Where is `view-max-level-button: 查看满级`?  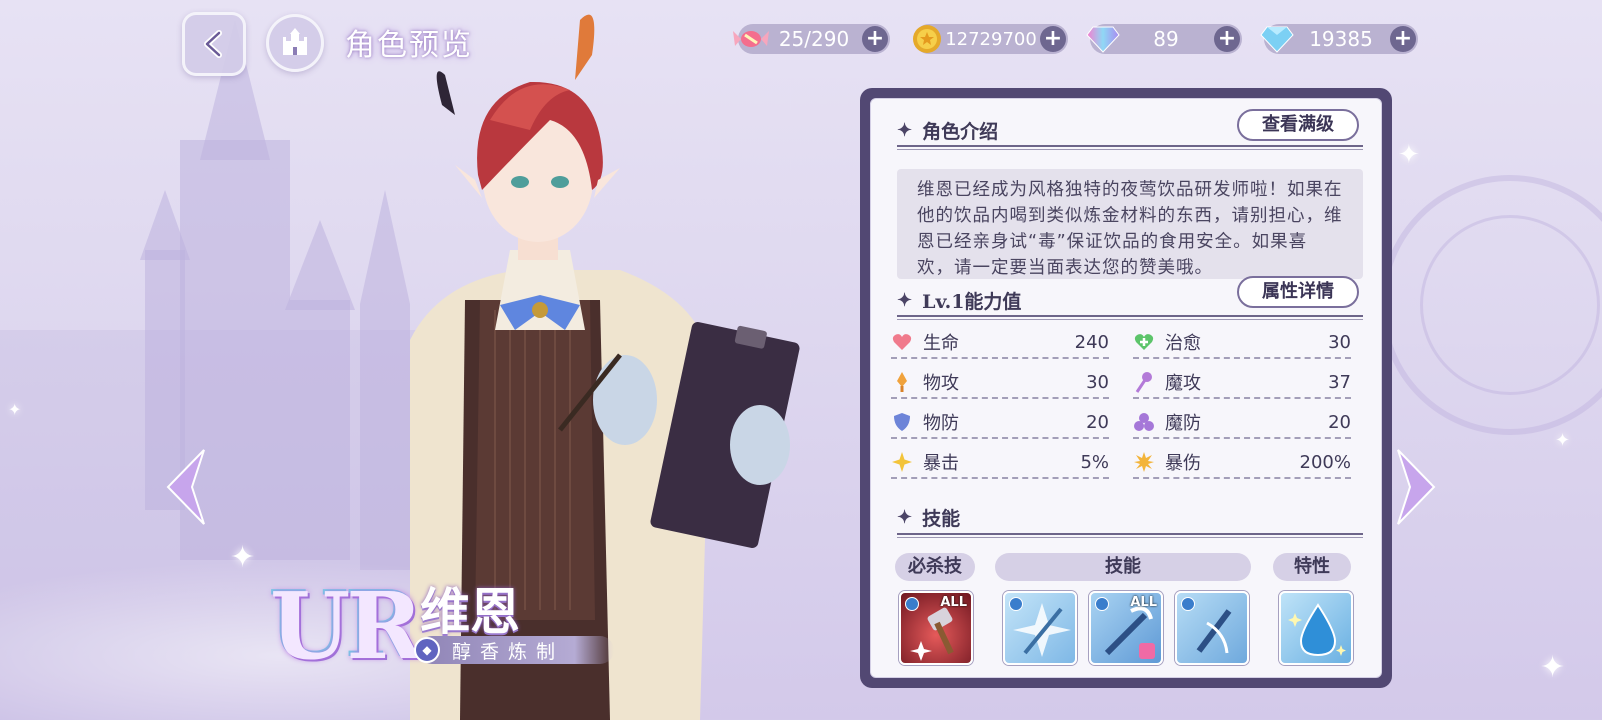 view-max-level-button: 查看满级 is located at coordinates (1298, 125).